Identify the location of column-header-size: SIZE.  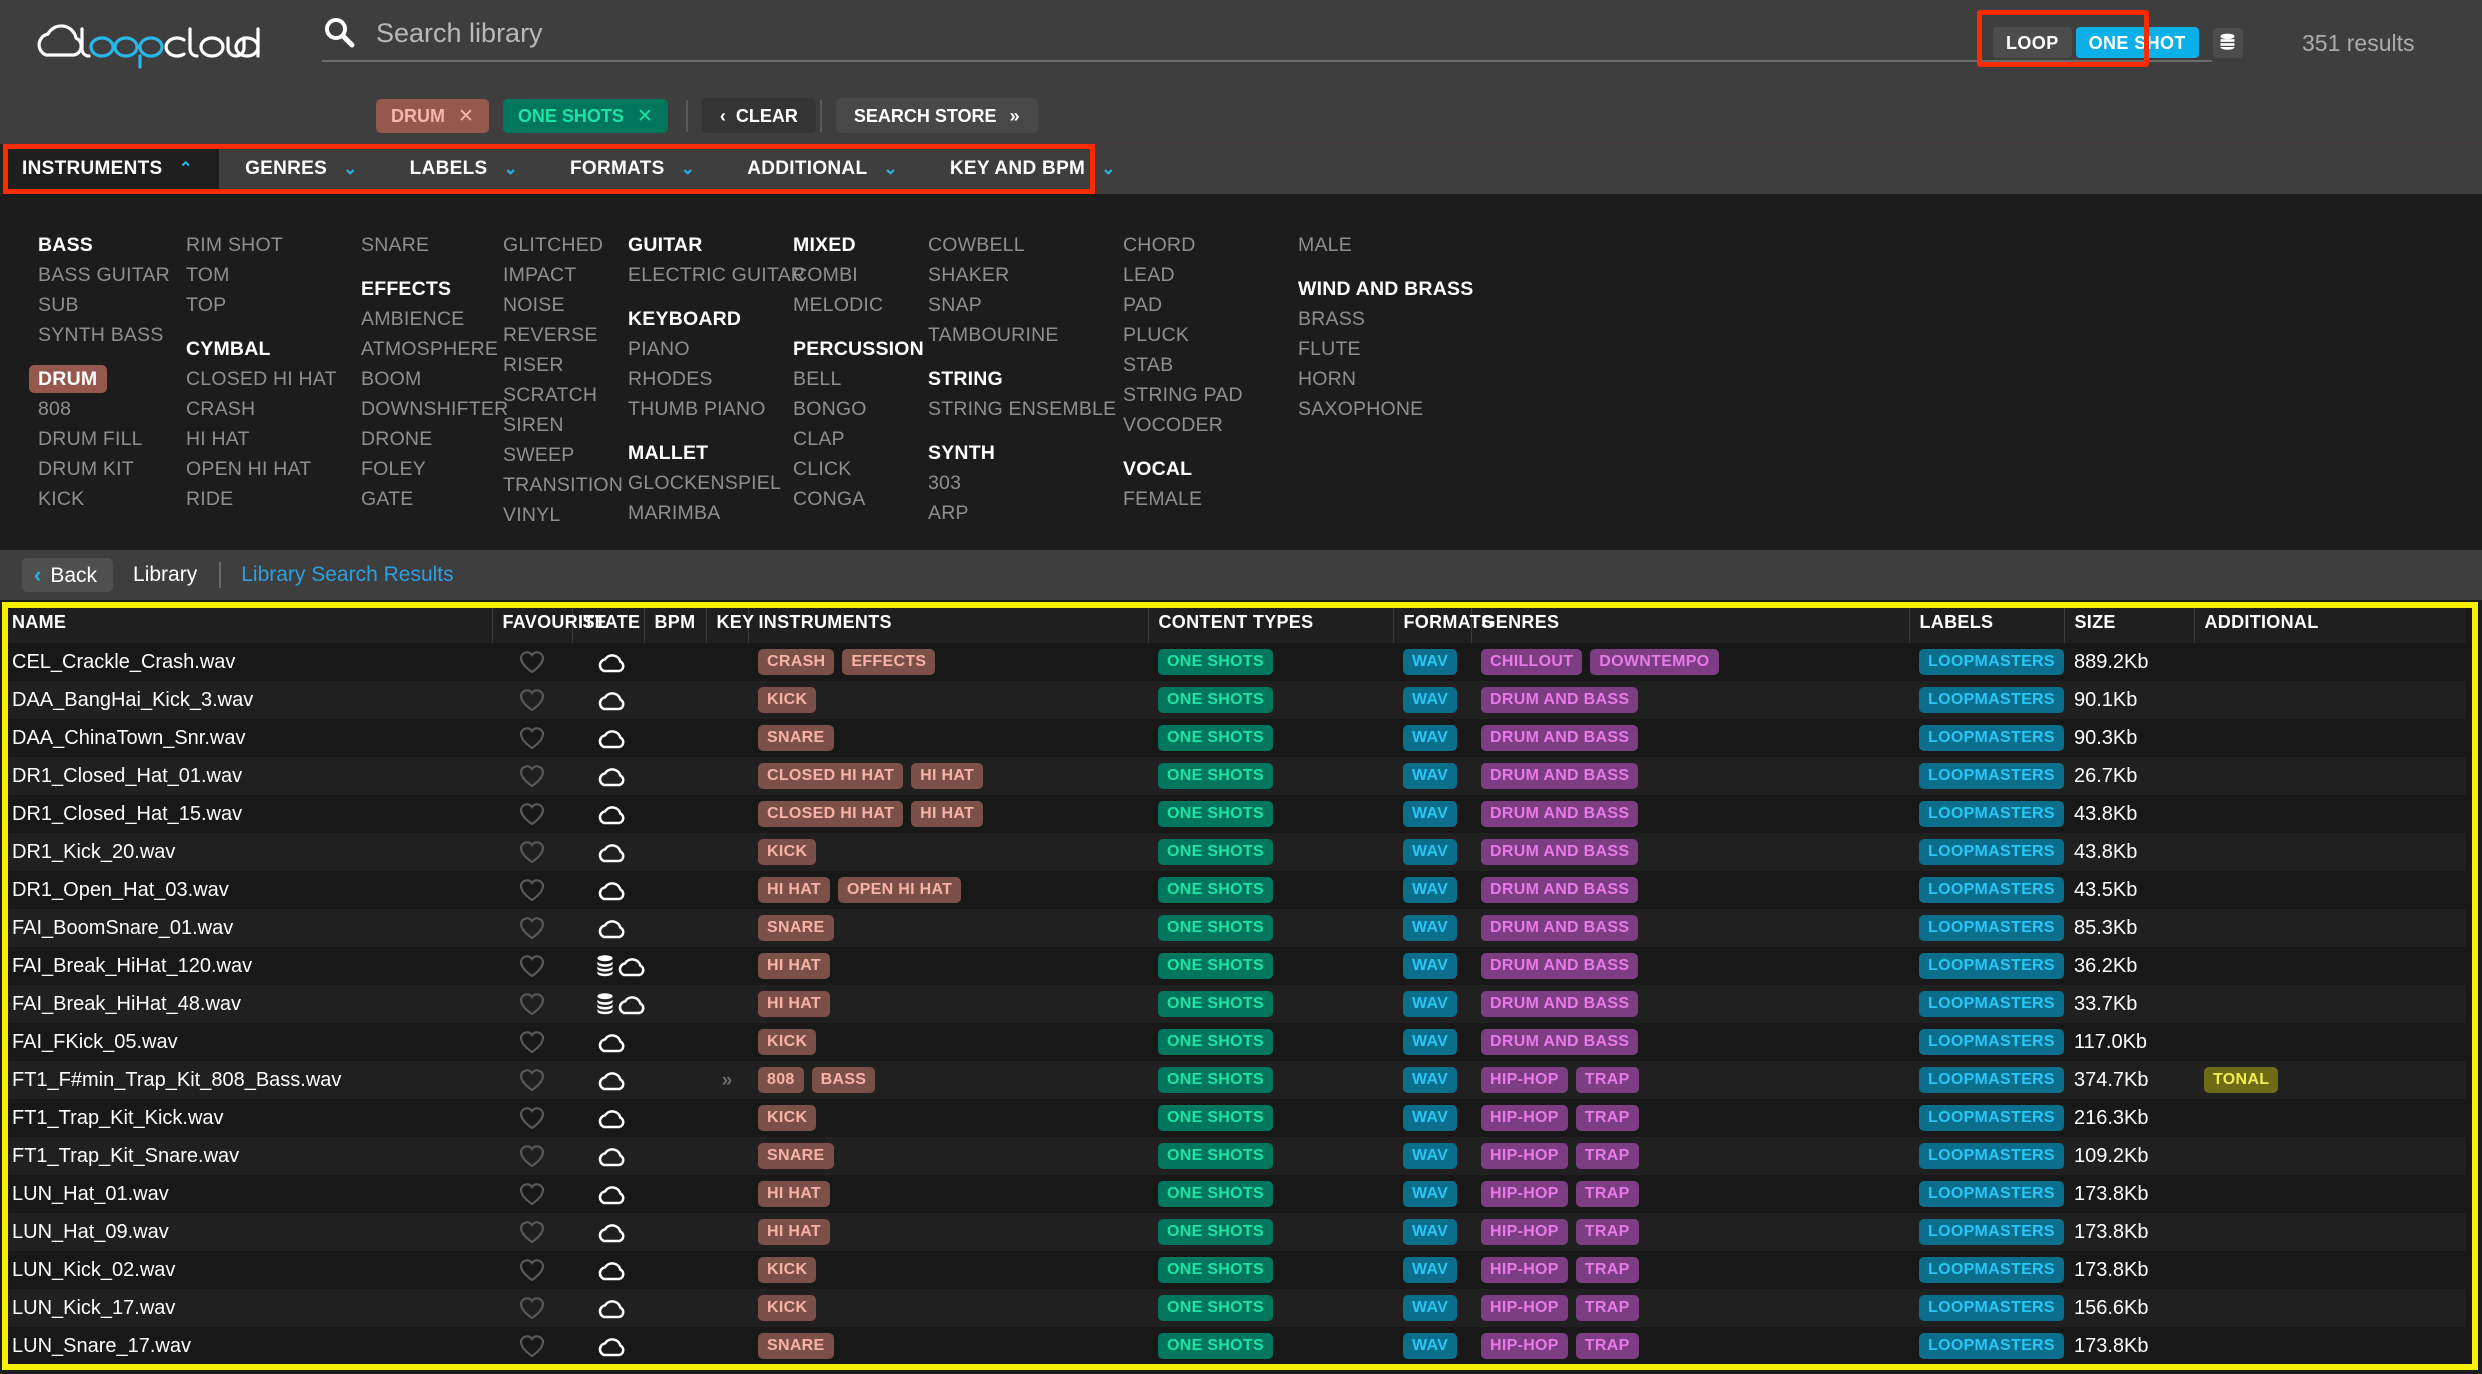
(2129, 622).